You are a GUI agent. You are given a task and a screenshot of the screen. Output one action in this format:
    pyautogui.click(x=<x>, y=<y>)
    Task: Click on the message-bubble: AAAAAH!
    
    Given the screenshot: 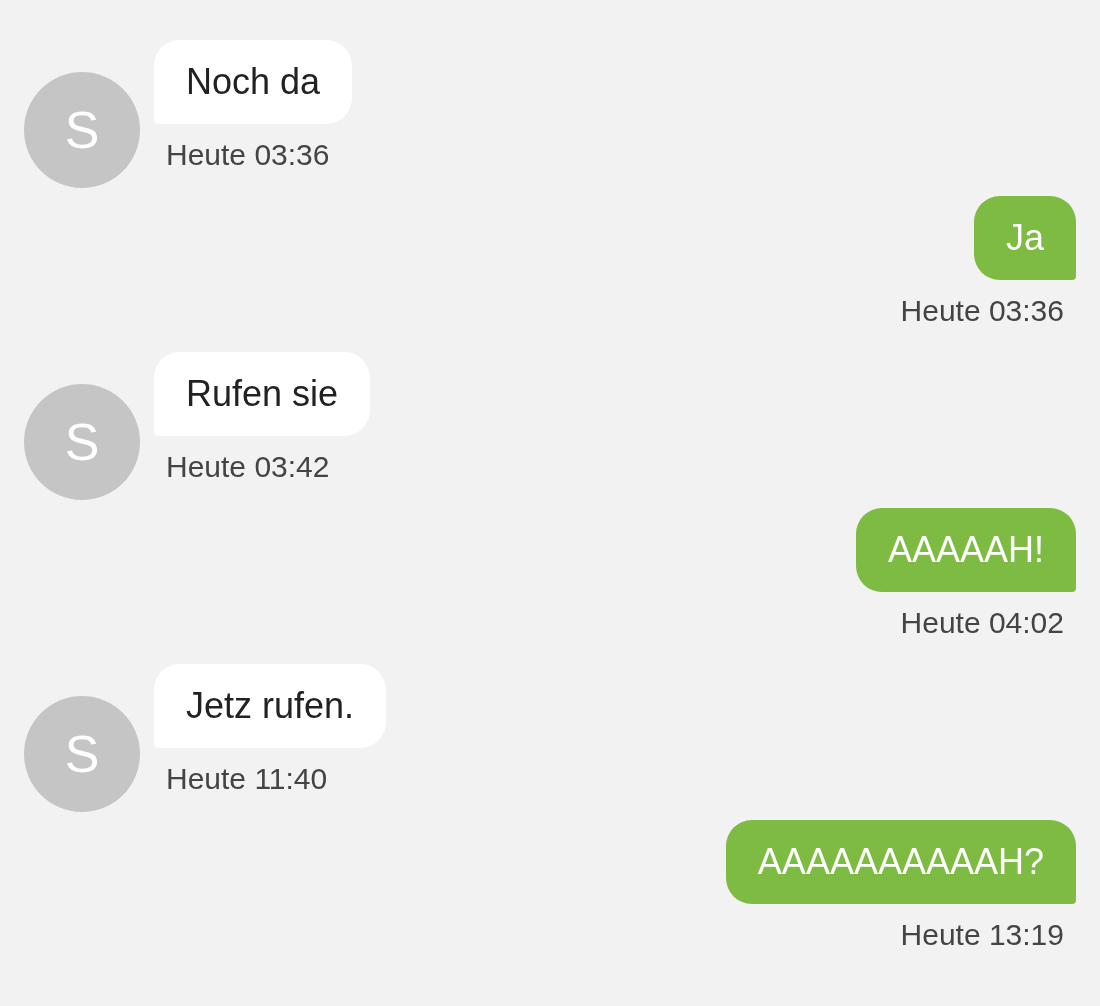 What is the action you would take?
    pyautogui.click(x=965, y=550)
    